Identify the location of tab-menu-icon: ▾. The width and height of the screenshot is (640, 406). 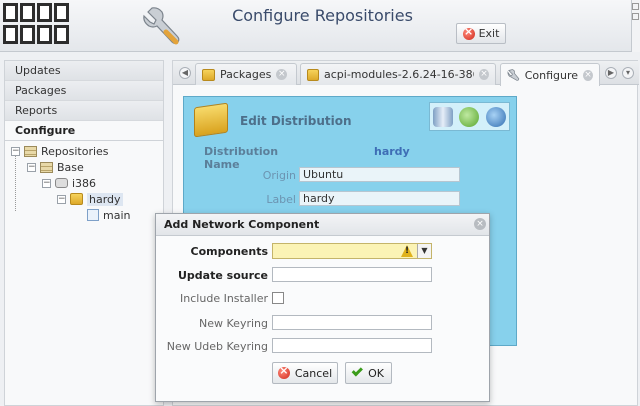
(628, 73).